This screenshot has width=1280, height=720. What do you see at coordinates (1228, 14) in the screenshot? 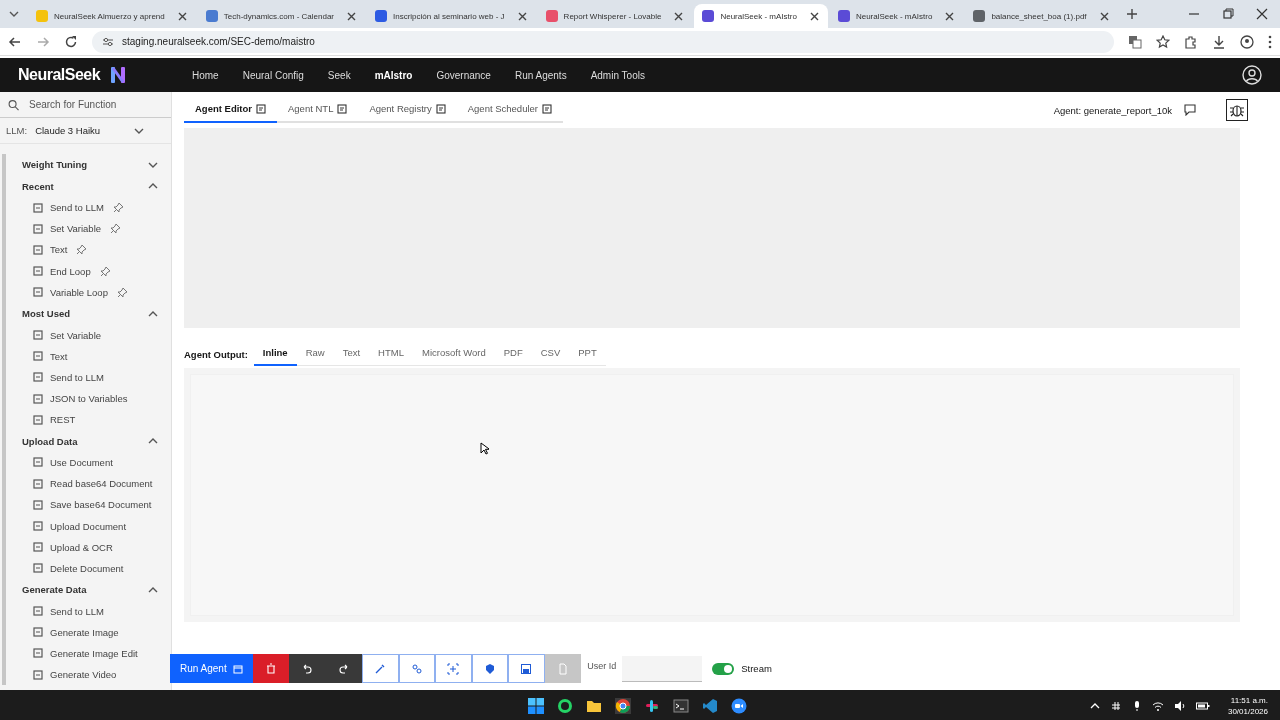
I see `restore-icon` at bounding box center [1228, 14].